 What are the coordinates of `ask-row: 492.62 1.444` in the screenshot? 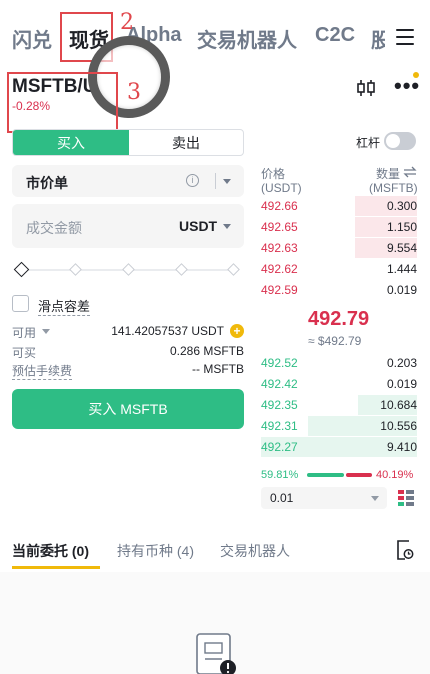 It's located at (339, 269).